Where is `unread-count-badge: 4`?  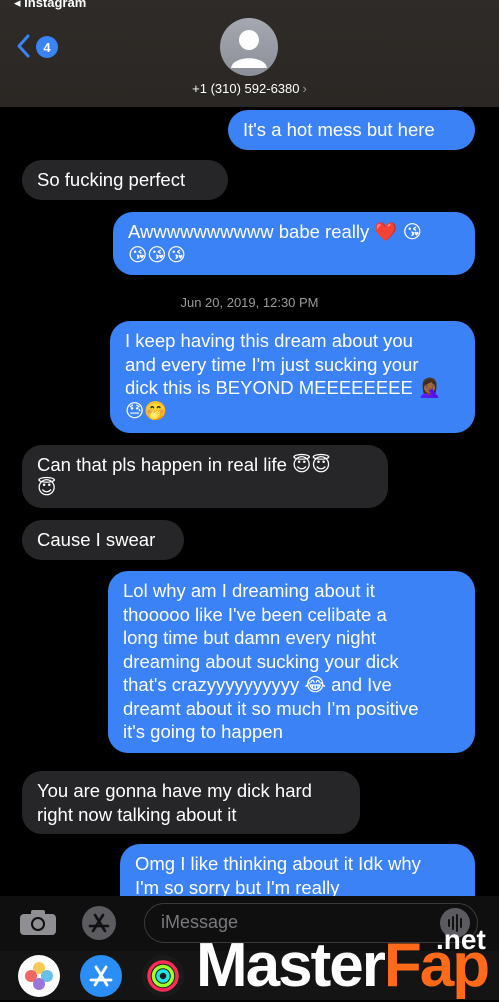
unread-count-badge: 4 is located at coordinates (47, 47).